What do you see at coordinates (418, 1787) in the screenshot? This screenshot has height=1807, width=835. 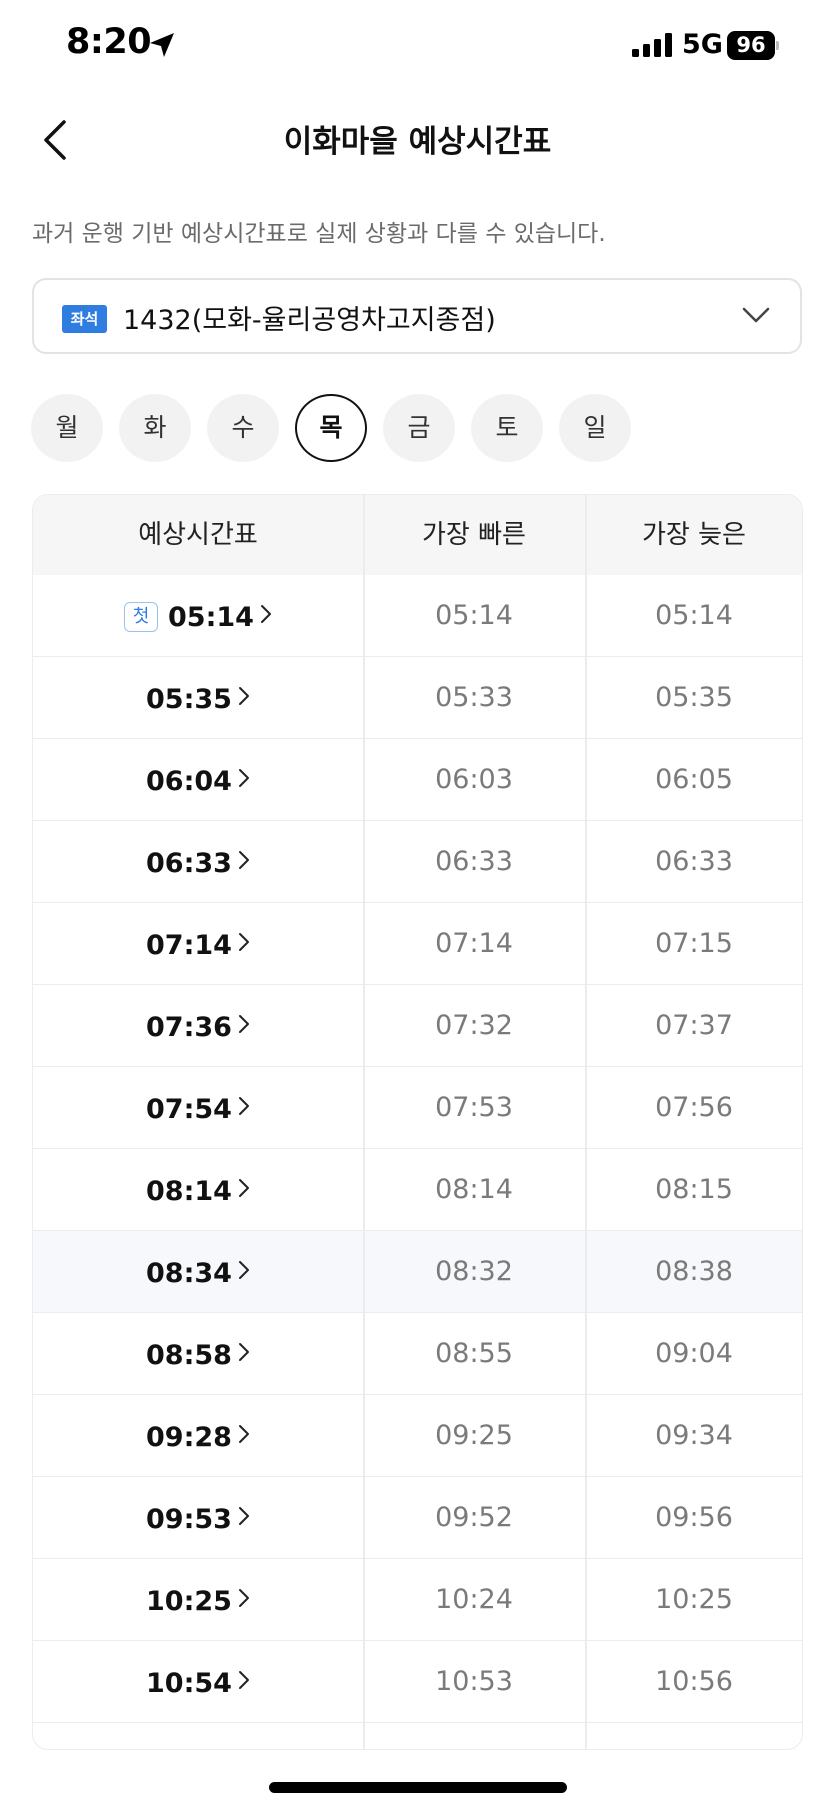 I see `home-indicator` at bounding box center [418, 1787].